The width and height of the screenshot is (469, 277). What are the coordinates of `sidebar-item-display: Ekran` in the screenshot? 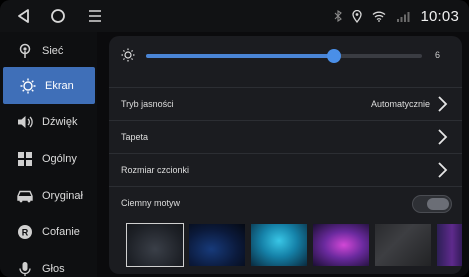 It's located at (49, 85).